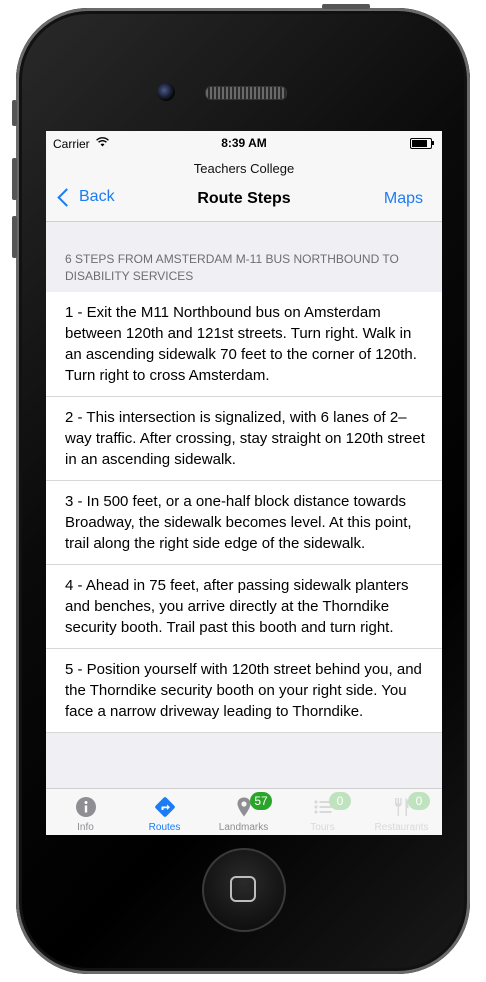  What do you see at coordinates (165, 807) in the screenshot?
I see `routes-icon` at bounding box center [165, 807].